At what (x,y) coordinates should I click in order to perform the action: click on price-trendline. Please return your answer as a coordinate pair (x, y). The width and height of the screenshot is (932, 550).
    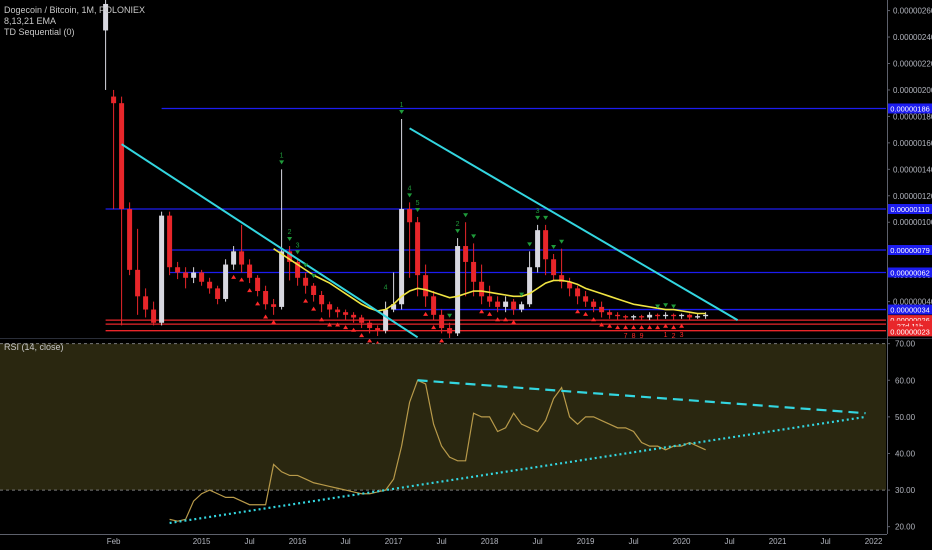
    Looking at the image, I should click on (270, 241).